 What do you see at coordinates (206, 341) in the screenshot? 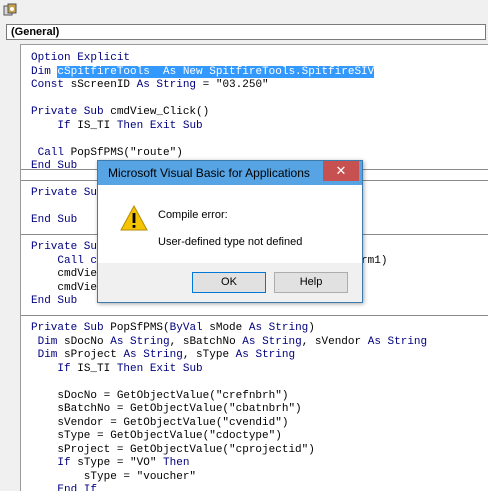
I see `code-text: , sBatchNo` at bounding box center [206, 341].